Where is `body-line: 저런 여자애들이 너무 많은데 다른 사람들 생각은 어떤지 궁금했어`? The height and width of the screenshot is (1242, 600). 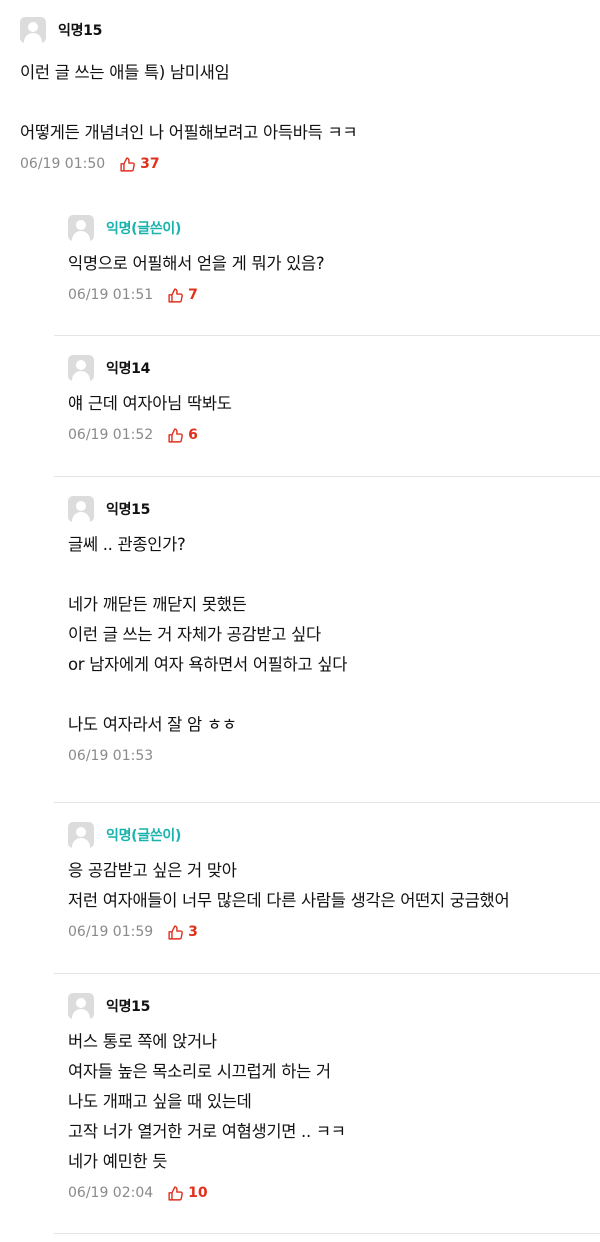
body-line: 저런 여자애들이 너무 많은데 다른 사람들 생각은 어떤지 궁금했어 is located at coordinates (289, 900).